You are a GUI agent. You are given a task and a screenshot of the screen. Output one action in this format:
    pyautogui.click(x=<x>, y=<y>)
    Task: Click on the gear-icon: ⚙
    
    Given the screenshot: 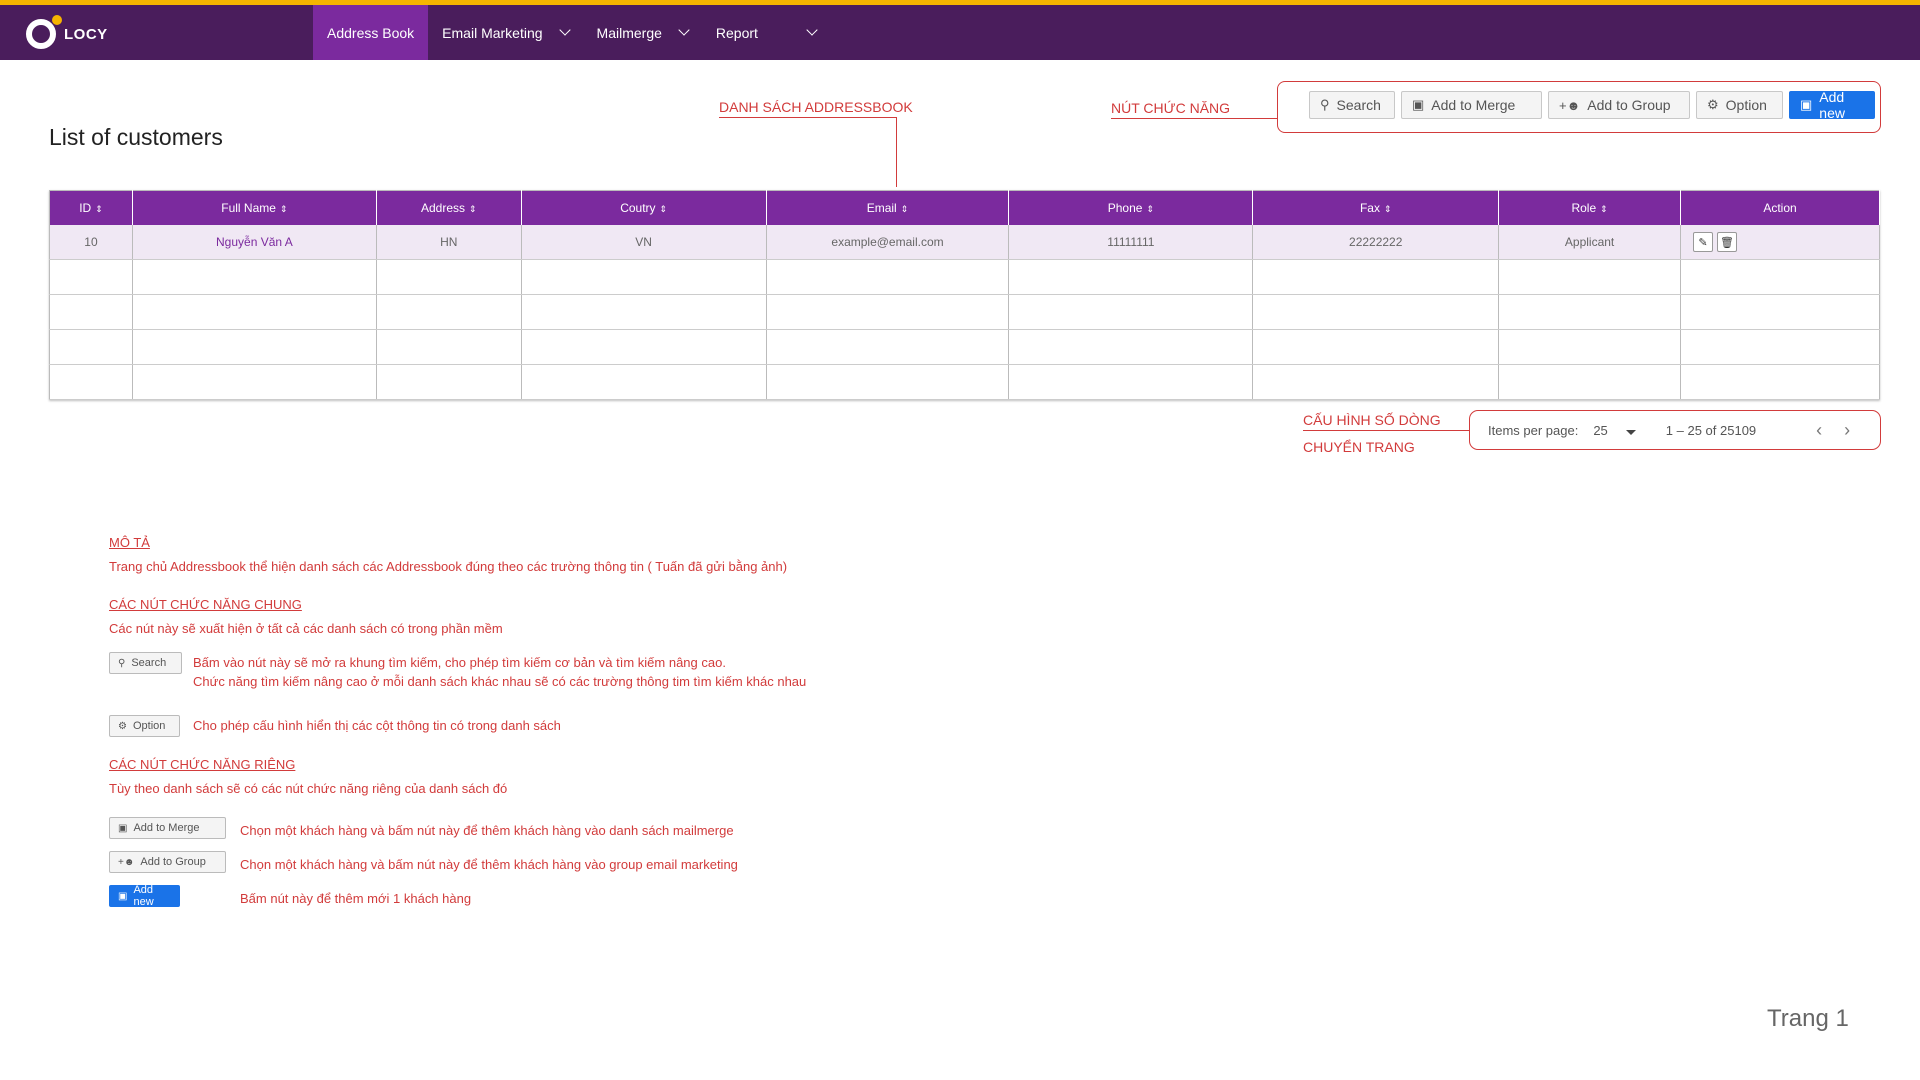 What is the action you would take?
    pyautogui.click(x=122, y=726)
    